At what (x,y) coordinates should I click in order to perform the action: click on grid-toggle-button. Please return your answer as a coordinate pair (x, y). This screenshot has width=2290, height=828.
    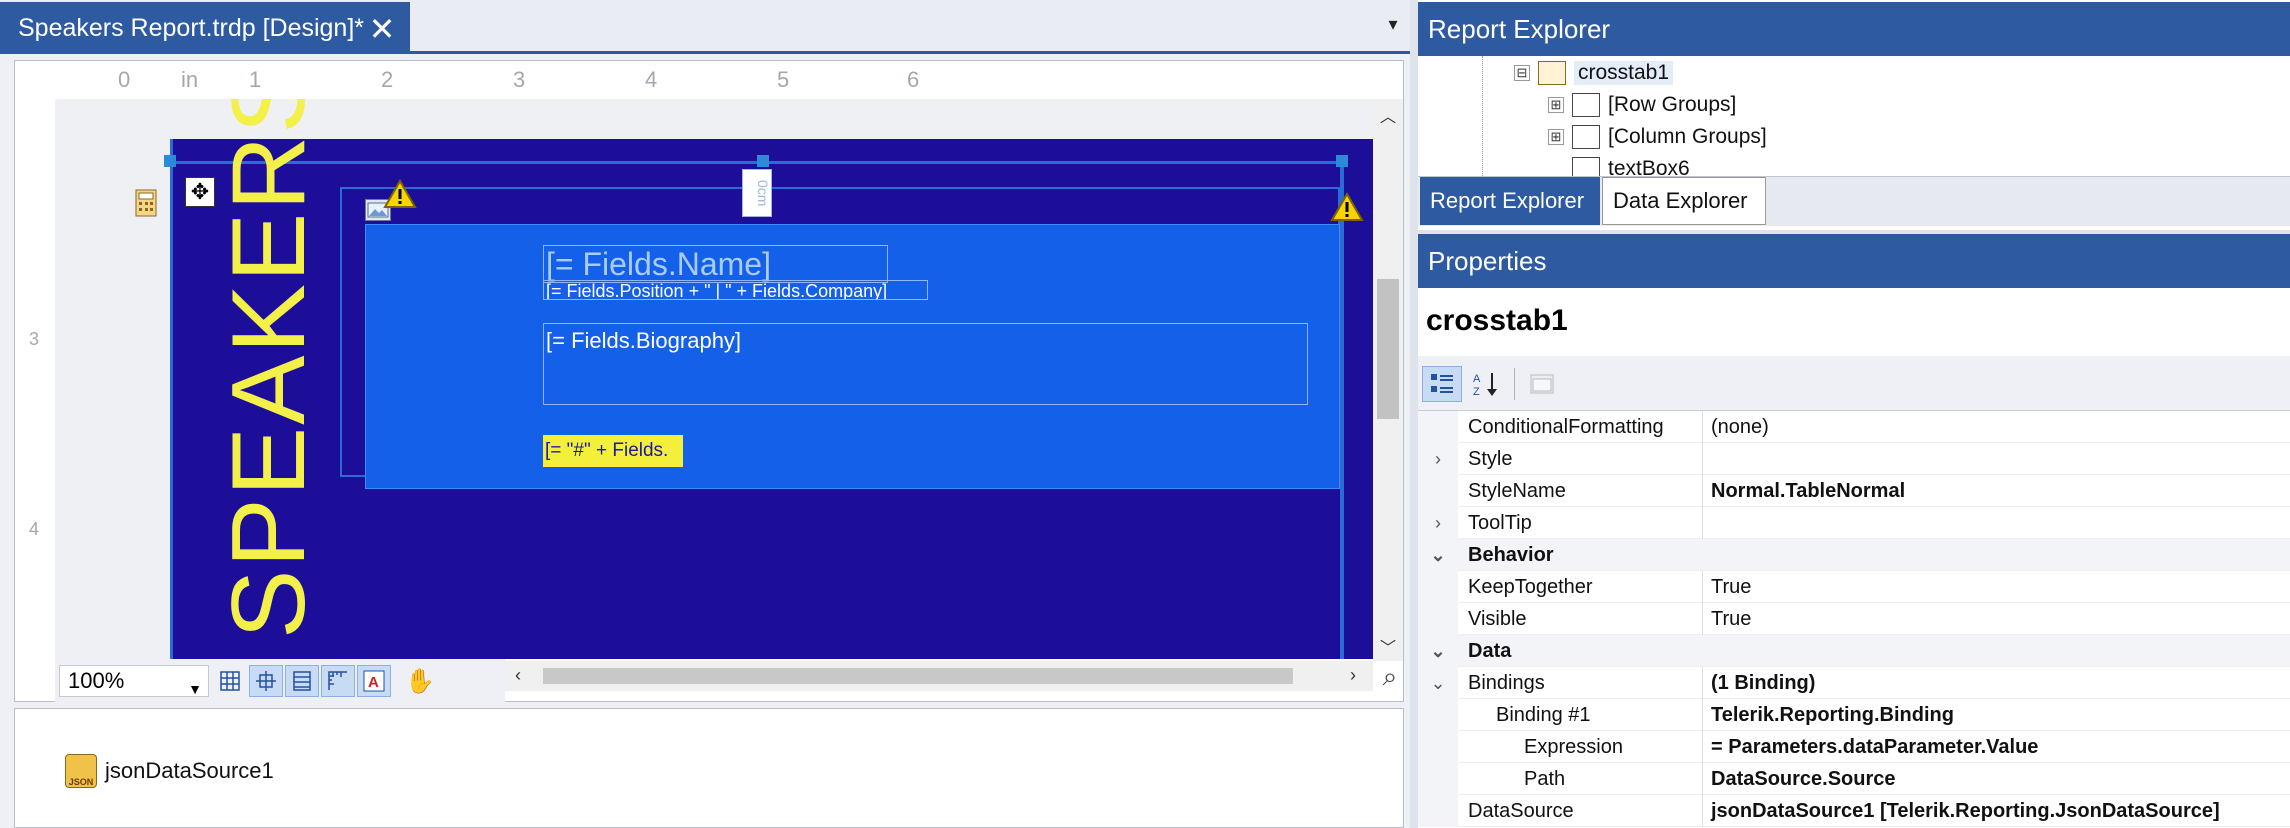
    Looking at the image, I should click on (230, 681).